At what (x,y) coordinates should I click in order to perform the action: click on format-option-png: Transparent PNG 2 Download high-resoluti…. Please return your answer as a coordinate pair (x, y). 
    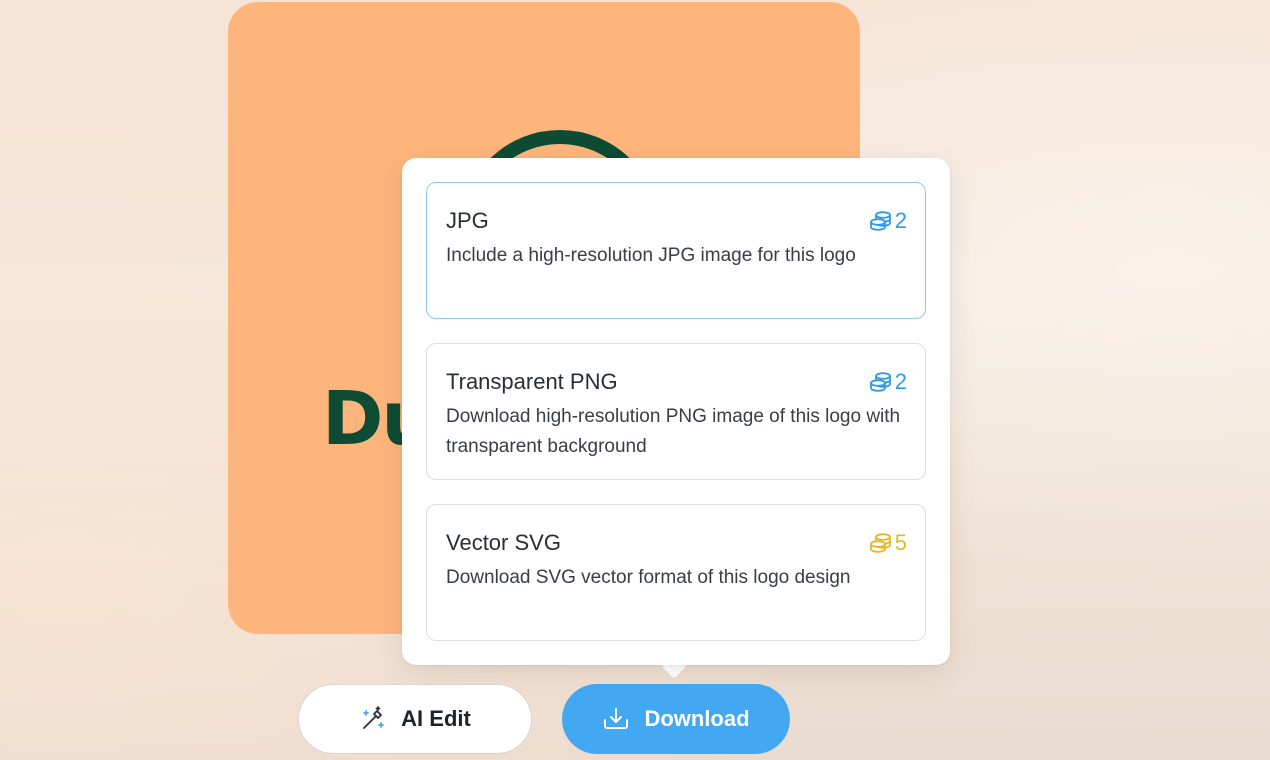
    Looking at the image, I should click on (676, 411).